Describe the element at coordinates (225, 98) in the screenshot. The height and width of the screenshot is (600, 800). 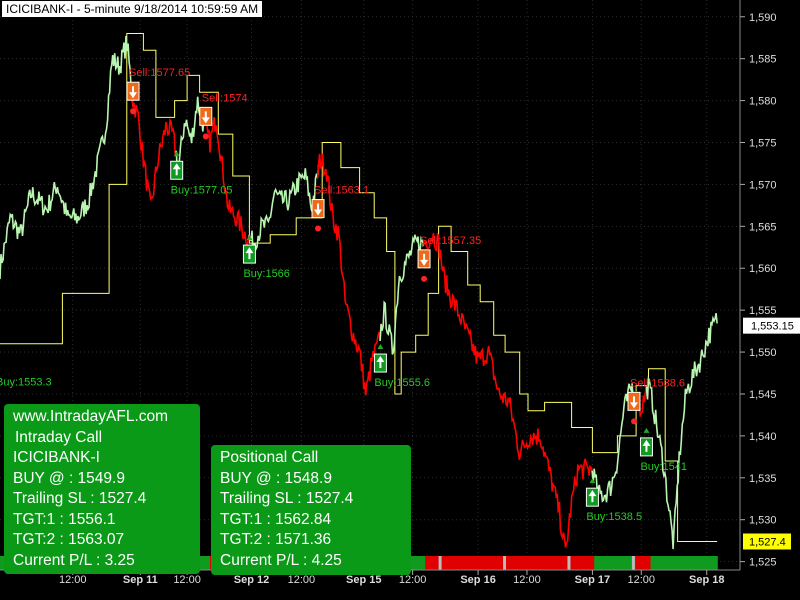
I see `sell-label: Sell:1574` at that location.